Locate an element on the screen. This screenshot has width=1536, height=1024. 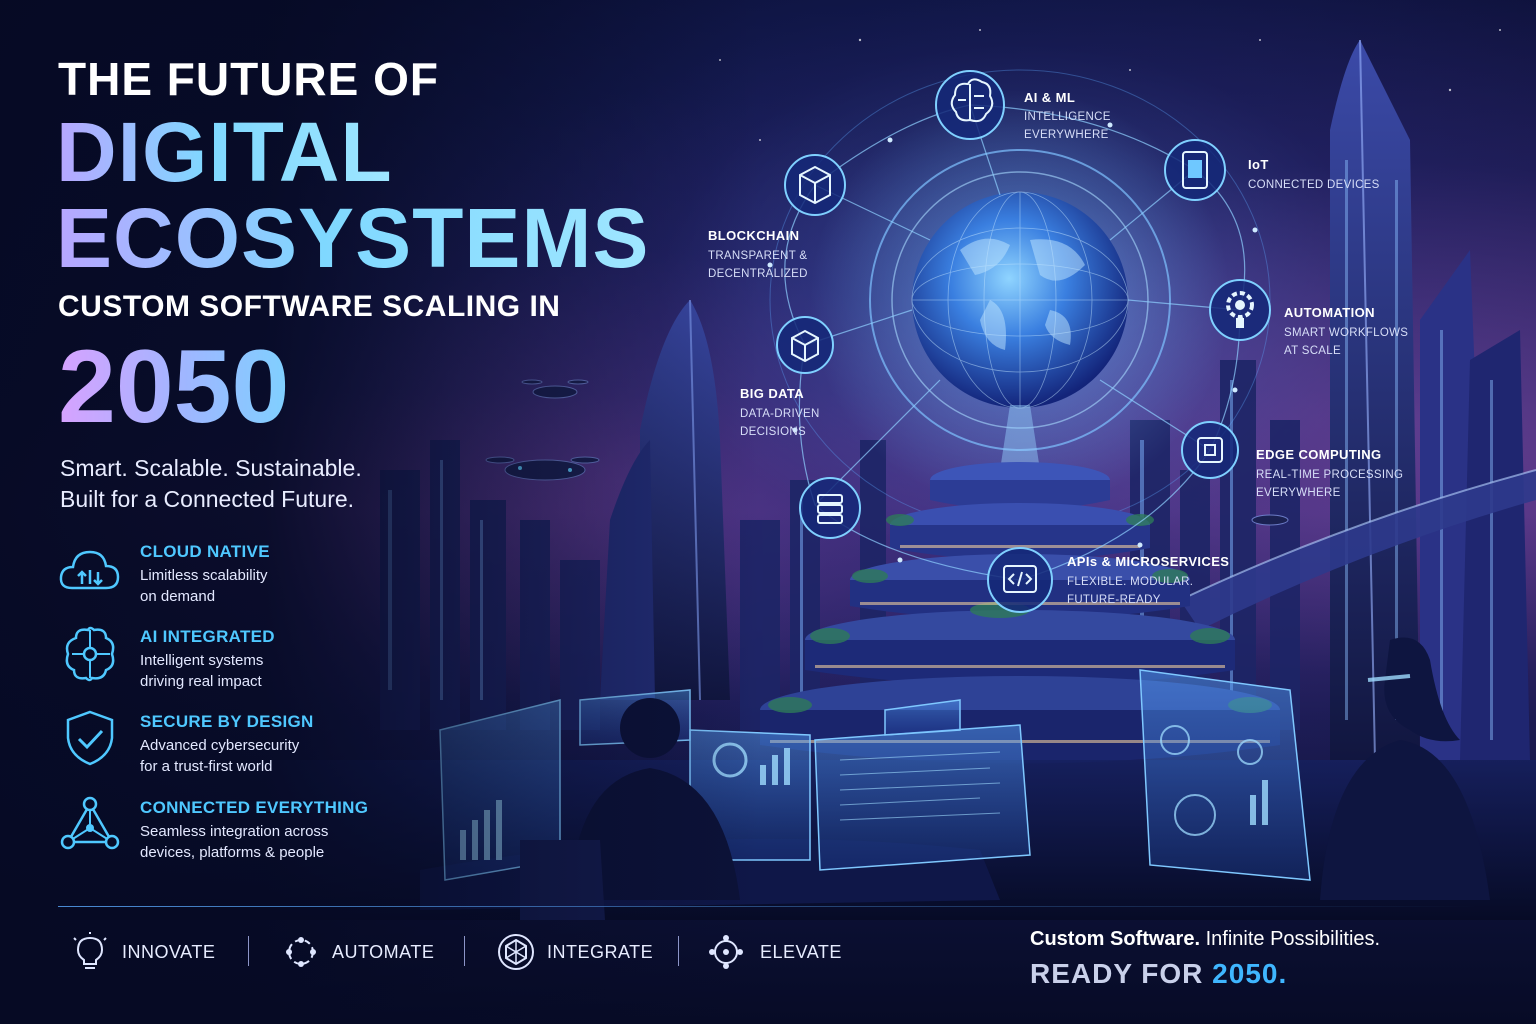
feature-title-secure-by-design: SECURE BY DESIGN is located at coordinates (227, 721).